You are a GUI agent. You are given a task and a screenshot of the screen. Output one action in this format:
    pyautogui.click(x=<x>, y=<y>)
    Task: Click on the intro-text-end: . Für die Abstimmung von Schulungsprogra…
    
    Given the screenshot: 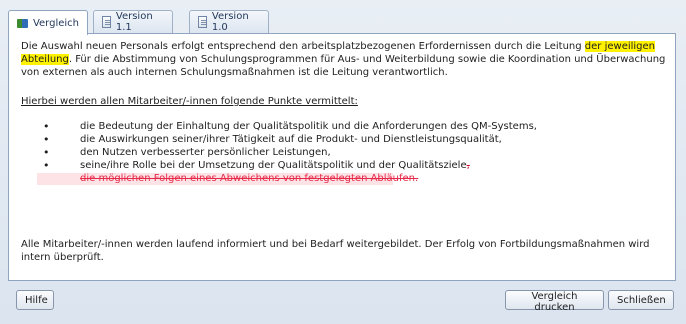 What is the action you would take?
    pyautogui.click(x=343, y=66)
    